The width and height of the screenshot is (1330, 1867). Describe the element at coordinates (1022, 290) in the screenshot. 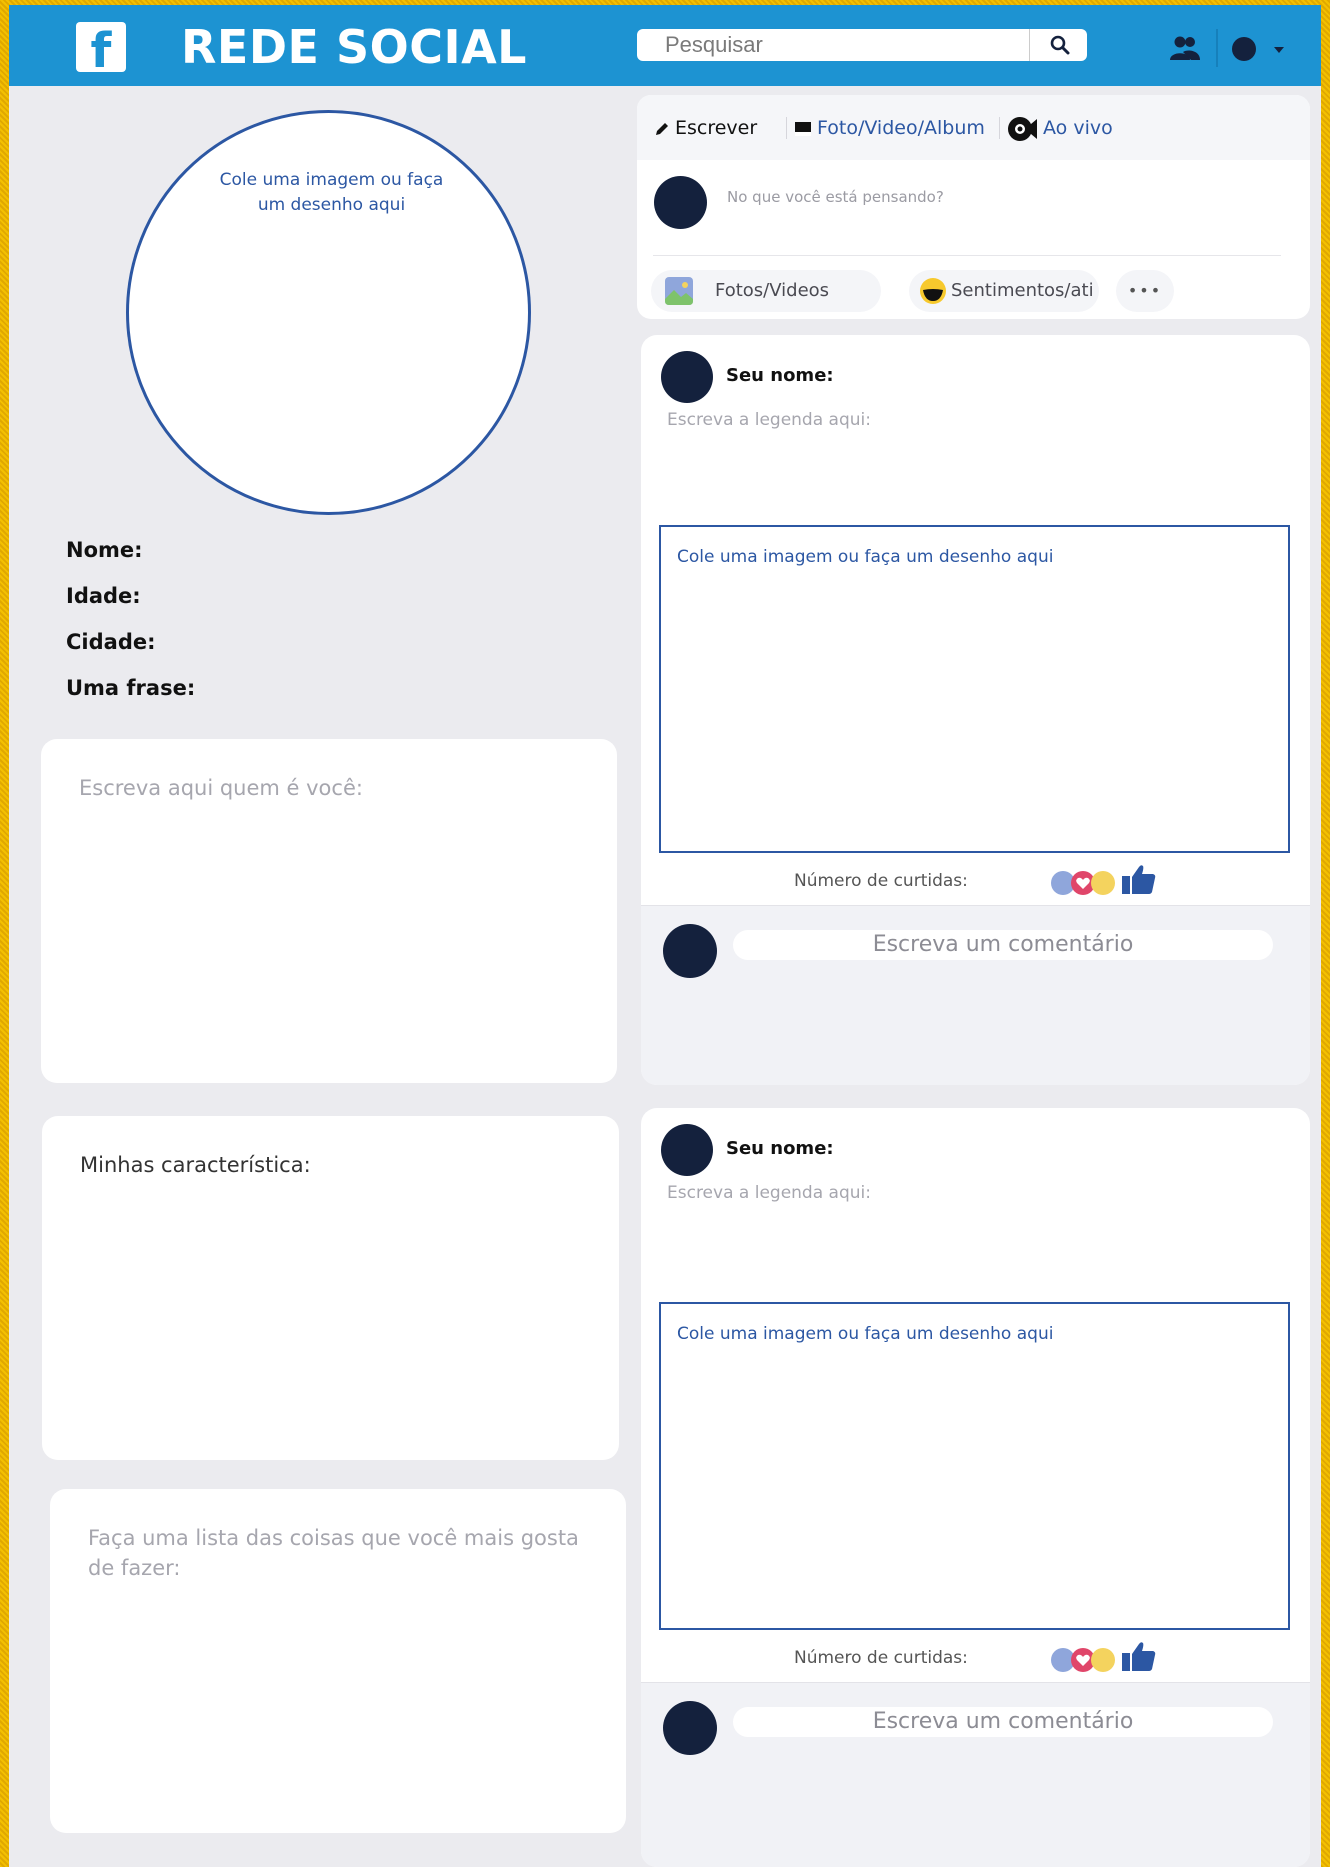

I see `feelings-label: Sentimentos/ati` at that location.